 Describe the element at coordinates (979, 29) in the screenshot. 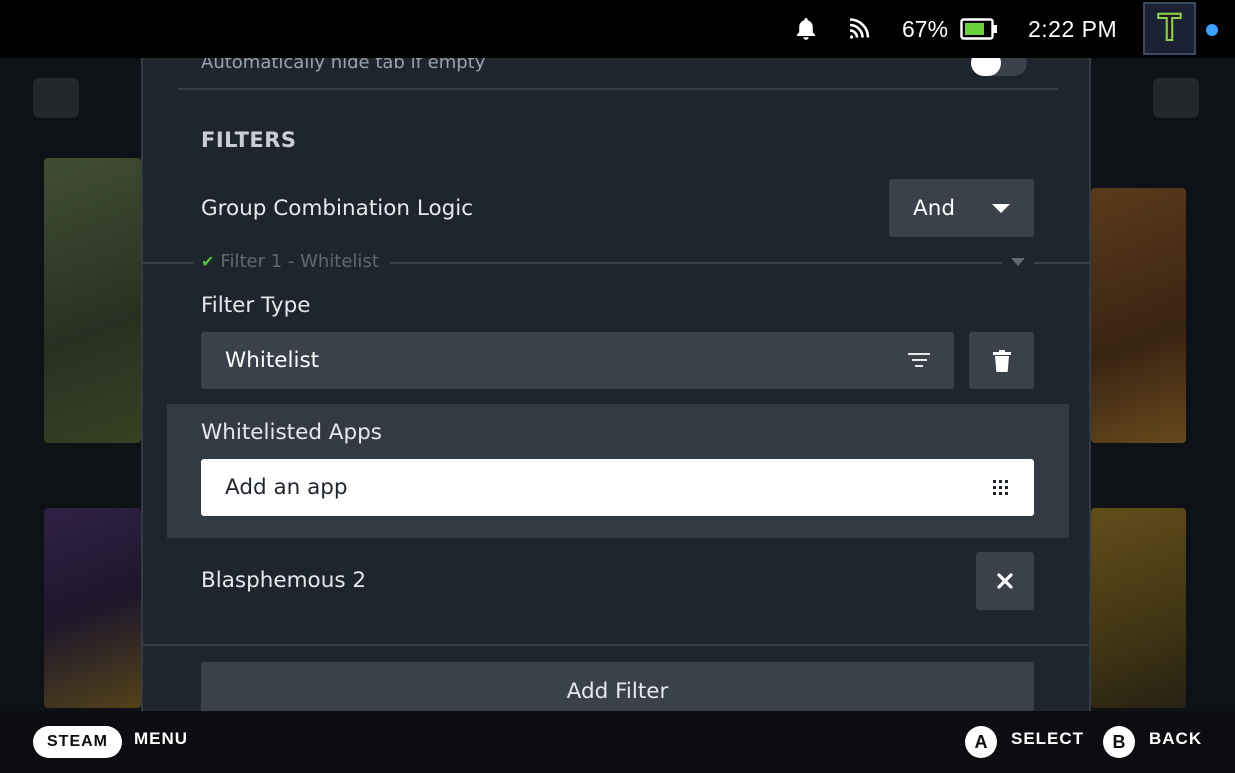

I see `battery-icon` at that location.